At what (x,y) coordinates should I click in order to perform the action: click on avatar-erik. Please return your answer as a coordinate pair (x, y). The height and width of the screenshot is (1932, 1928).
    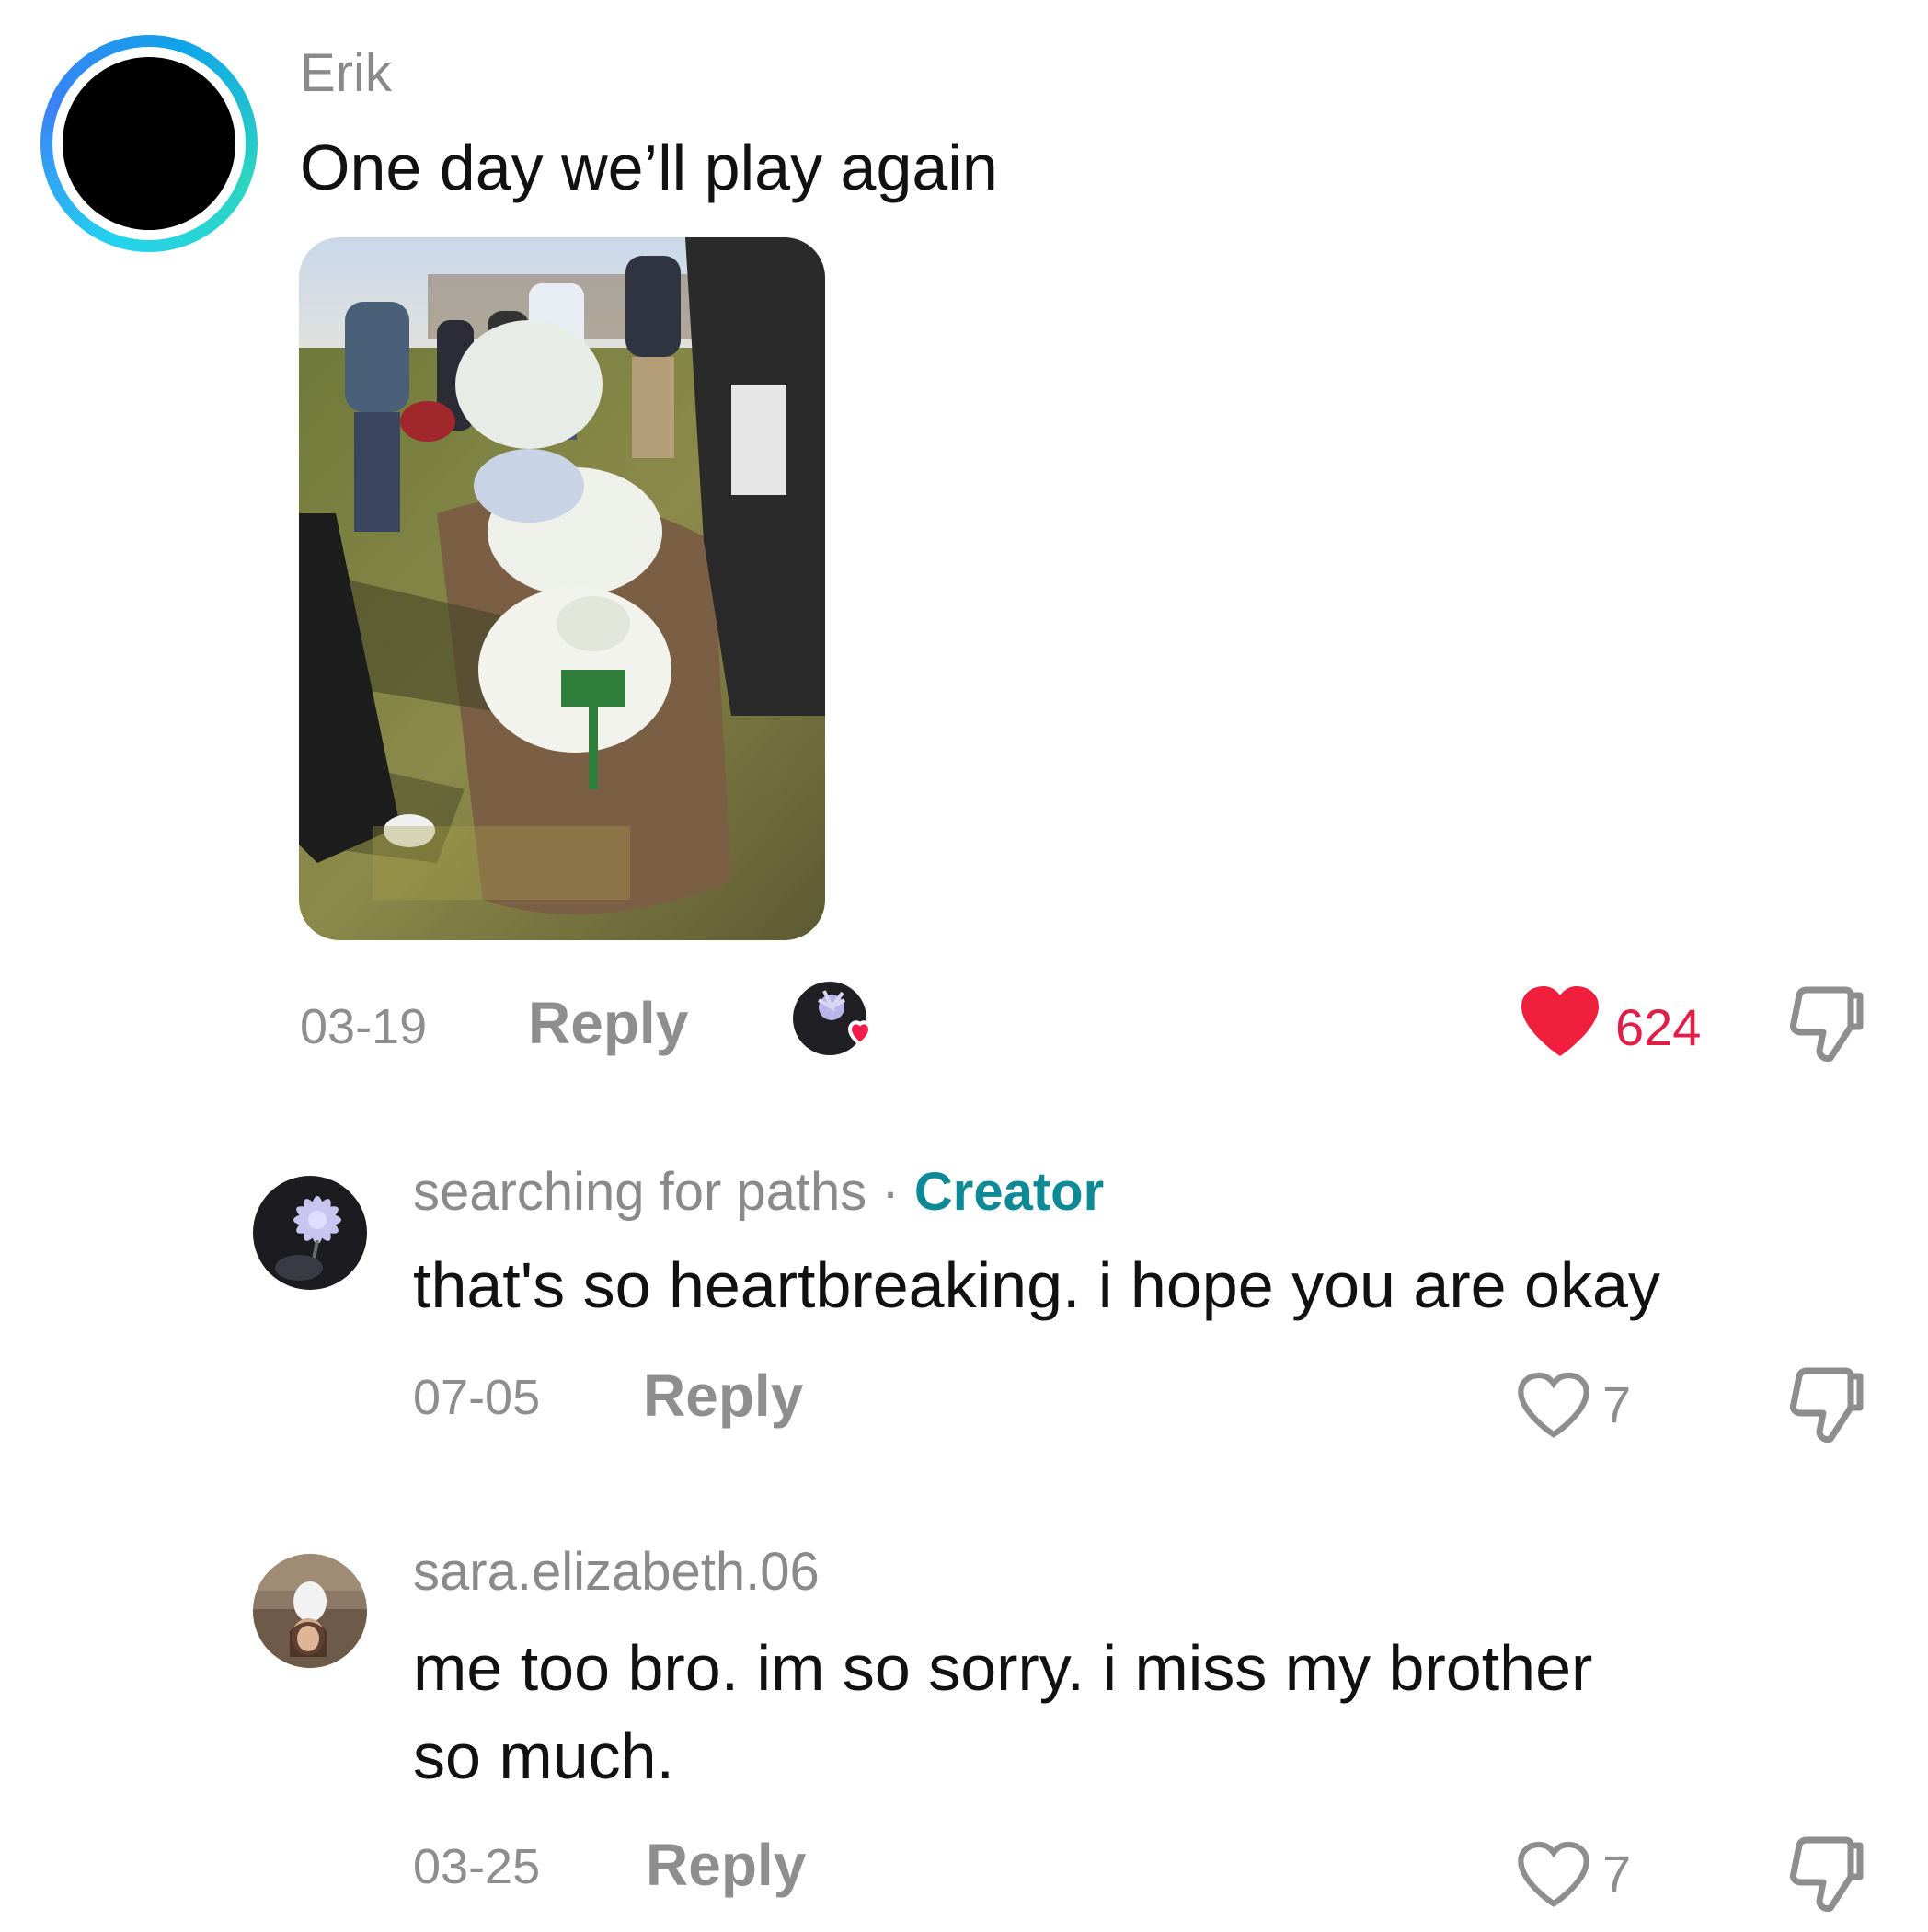
    Looking at the image, I should click on (149, 143).